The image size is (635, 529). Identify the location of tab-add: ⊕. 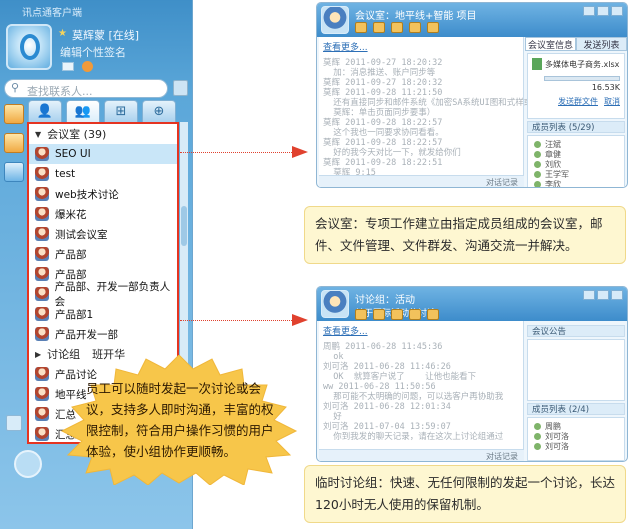
(159, 111).